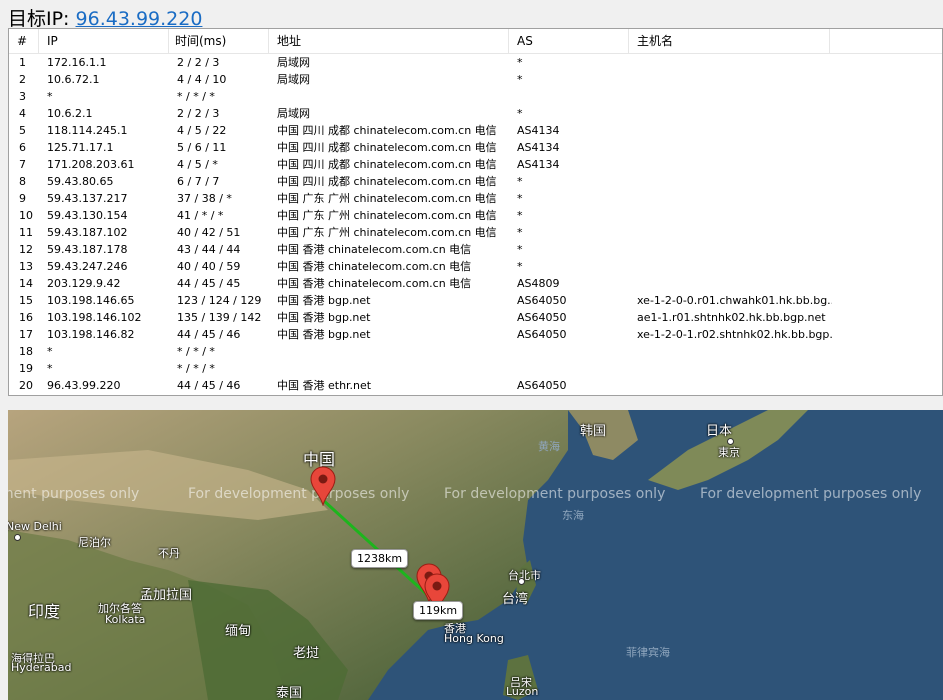 The image size is (943, 700). I want to click on hop-time: 123 / 124 / 129, so click(219, 300).